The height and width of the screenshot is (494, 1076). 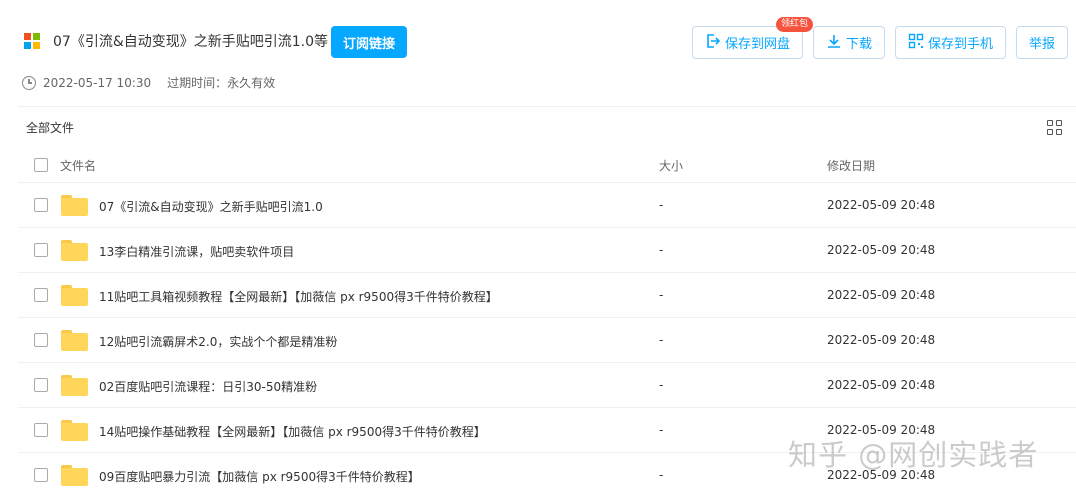 What do you see at coordinates (218, 341) in the screenshot?
I see `file-name: 12贴吧引流霸屏术2.0，实战个个都是精准粉` at bounding box center [218, 341].